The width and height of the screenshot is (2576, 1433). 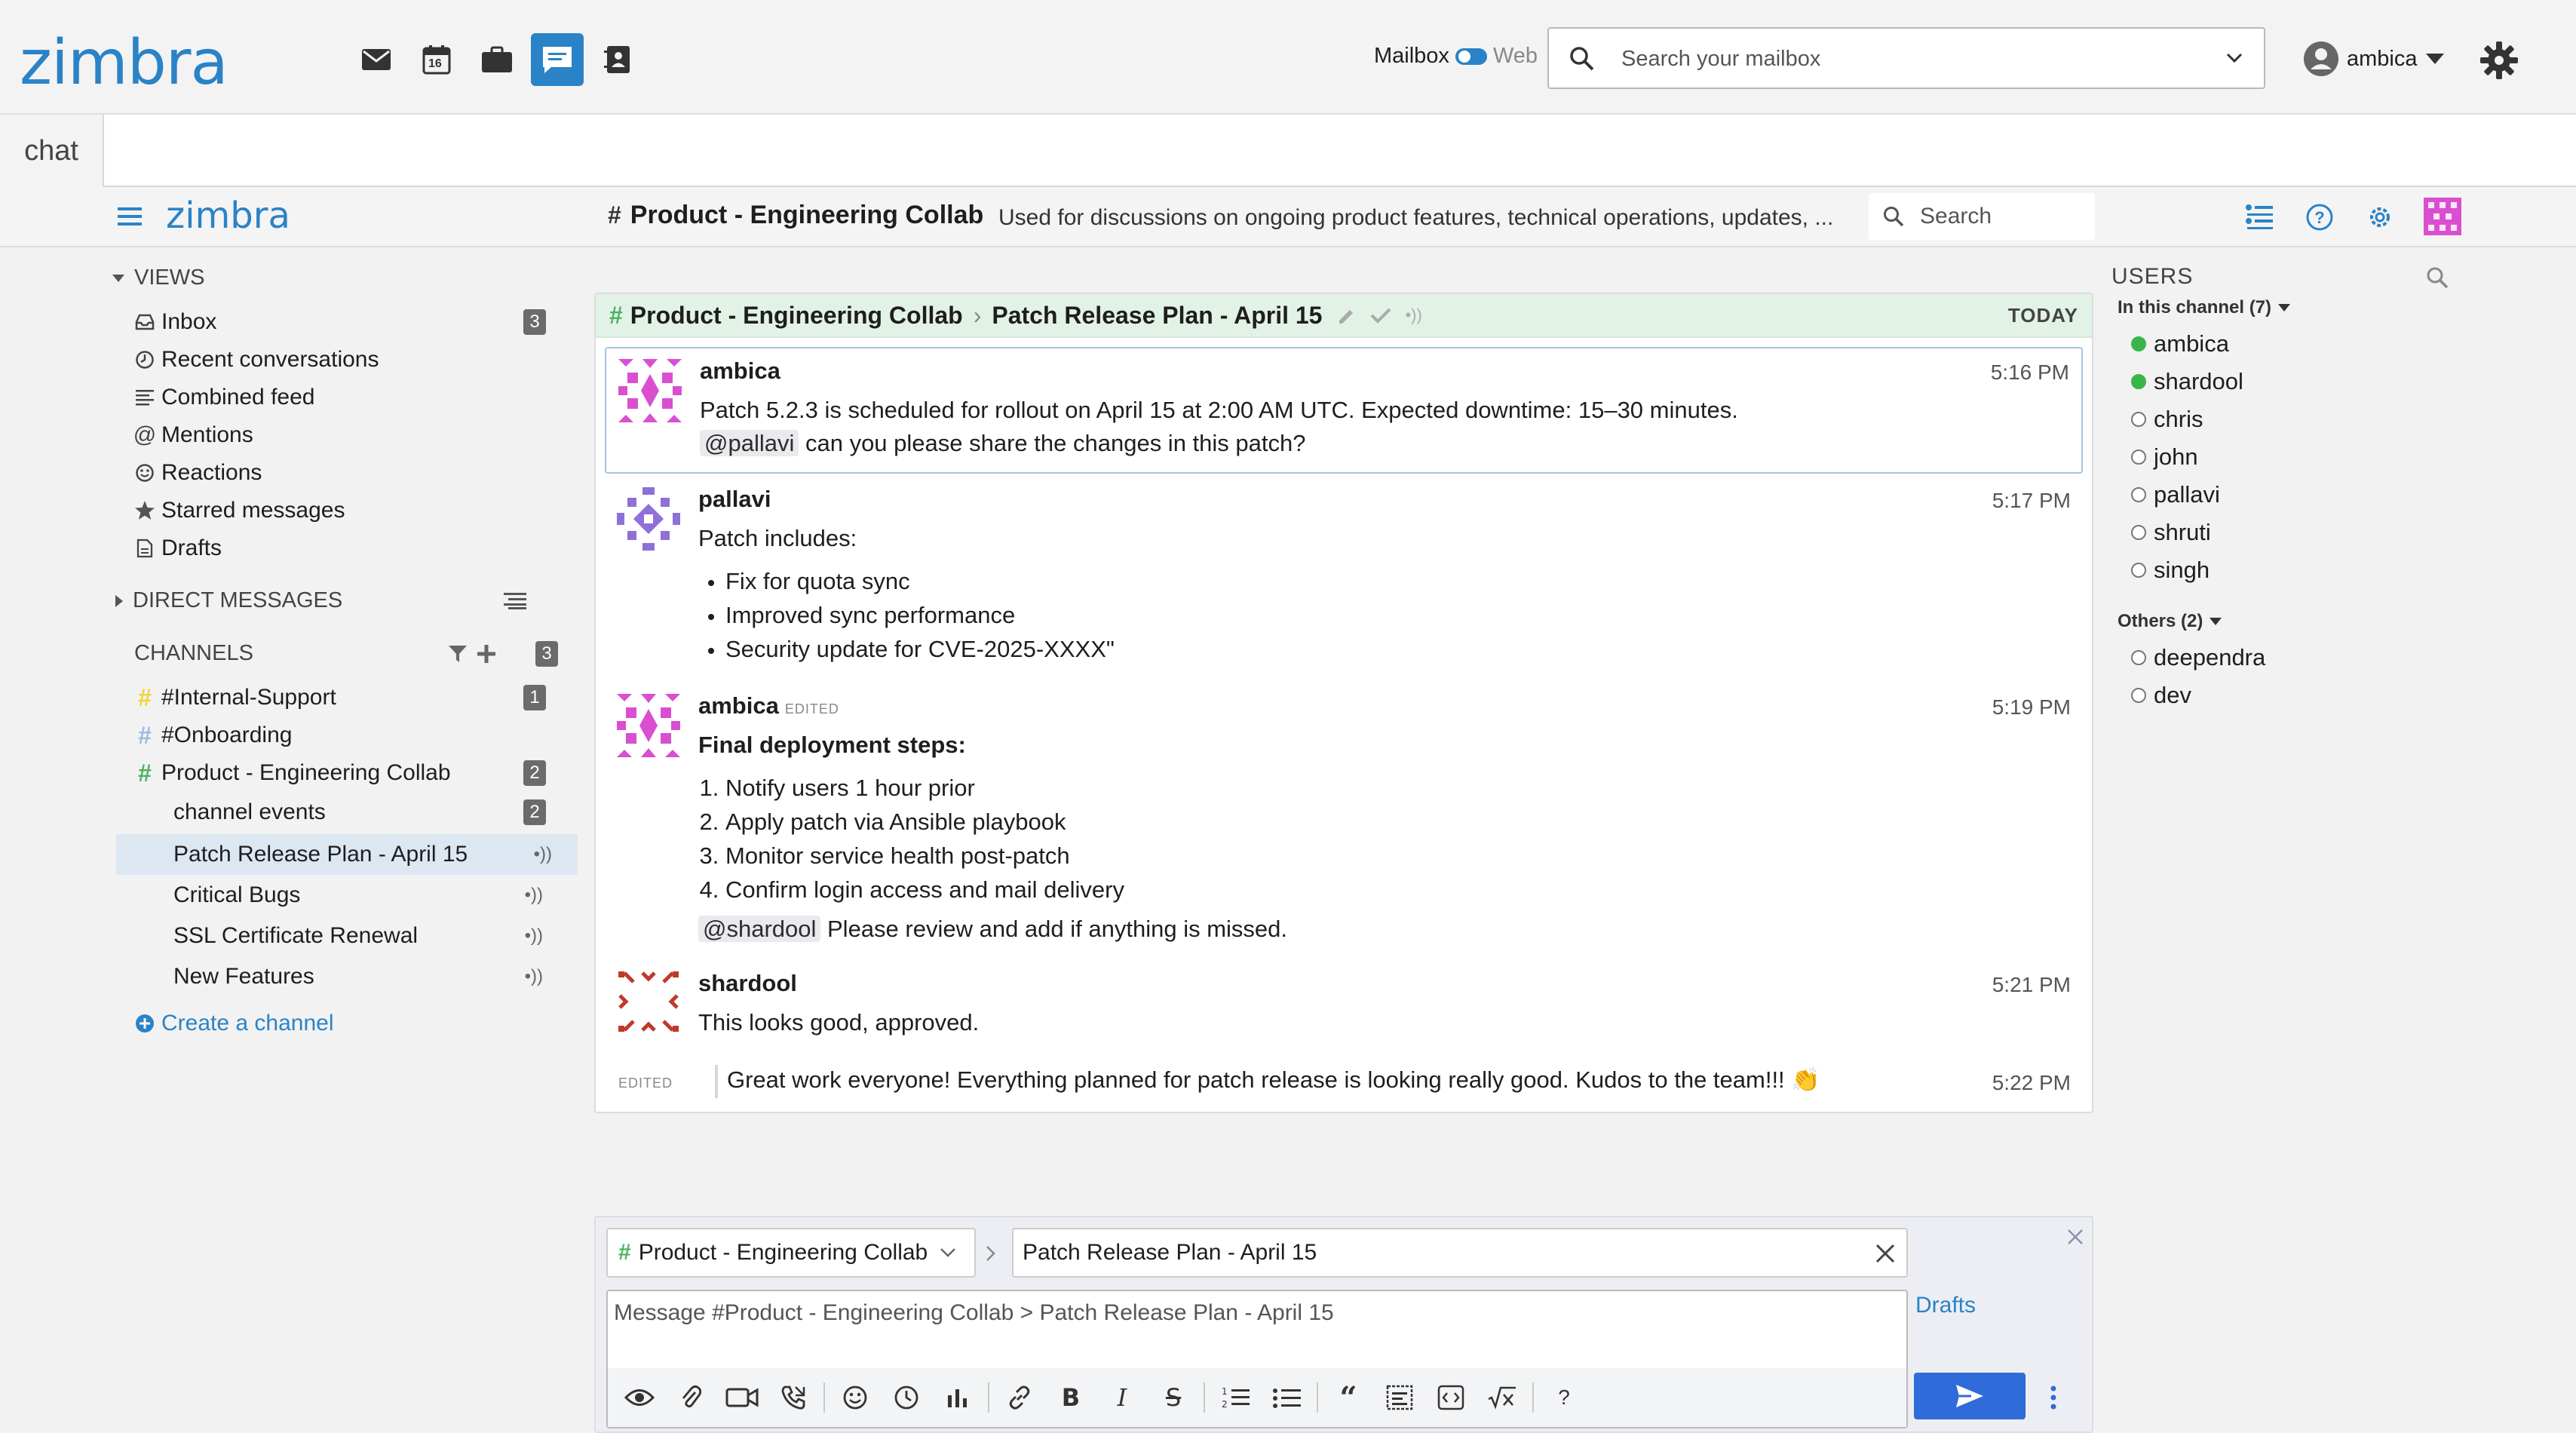 What do you see at coordinates (2380, 217) in the screenshot?
I see `chat-settings-icon` at bounding box center [2380, 217].